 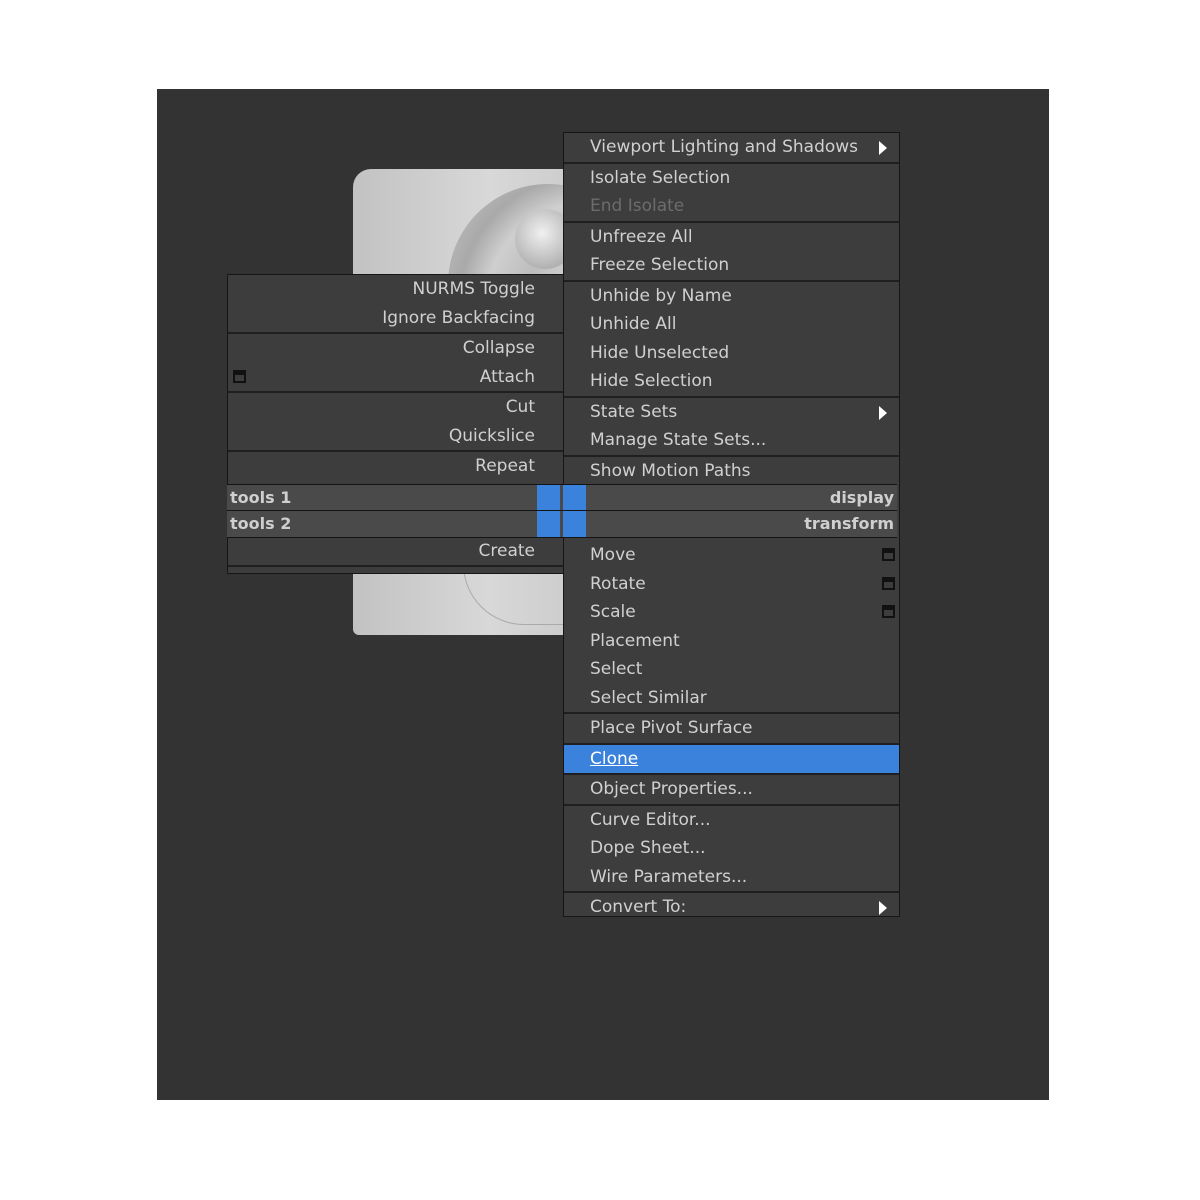 I want to click on menu-item-attach: Attach, so click(x=395, y=377).